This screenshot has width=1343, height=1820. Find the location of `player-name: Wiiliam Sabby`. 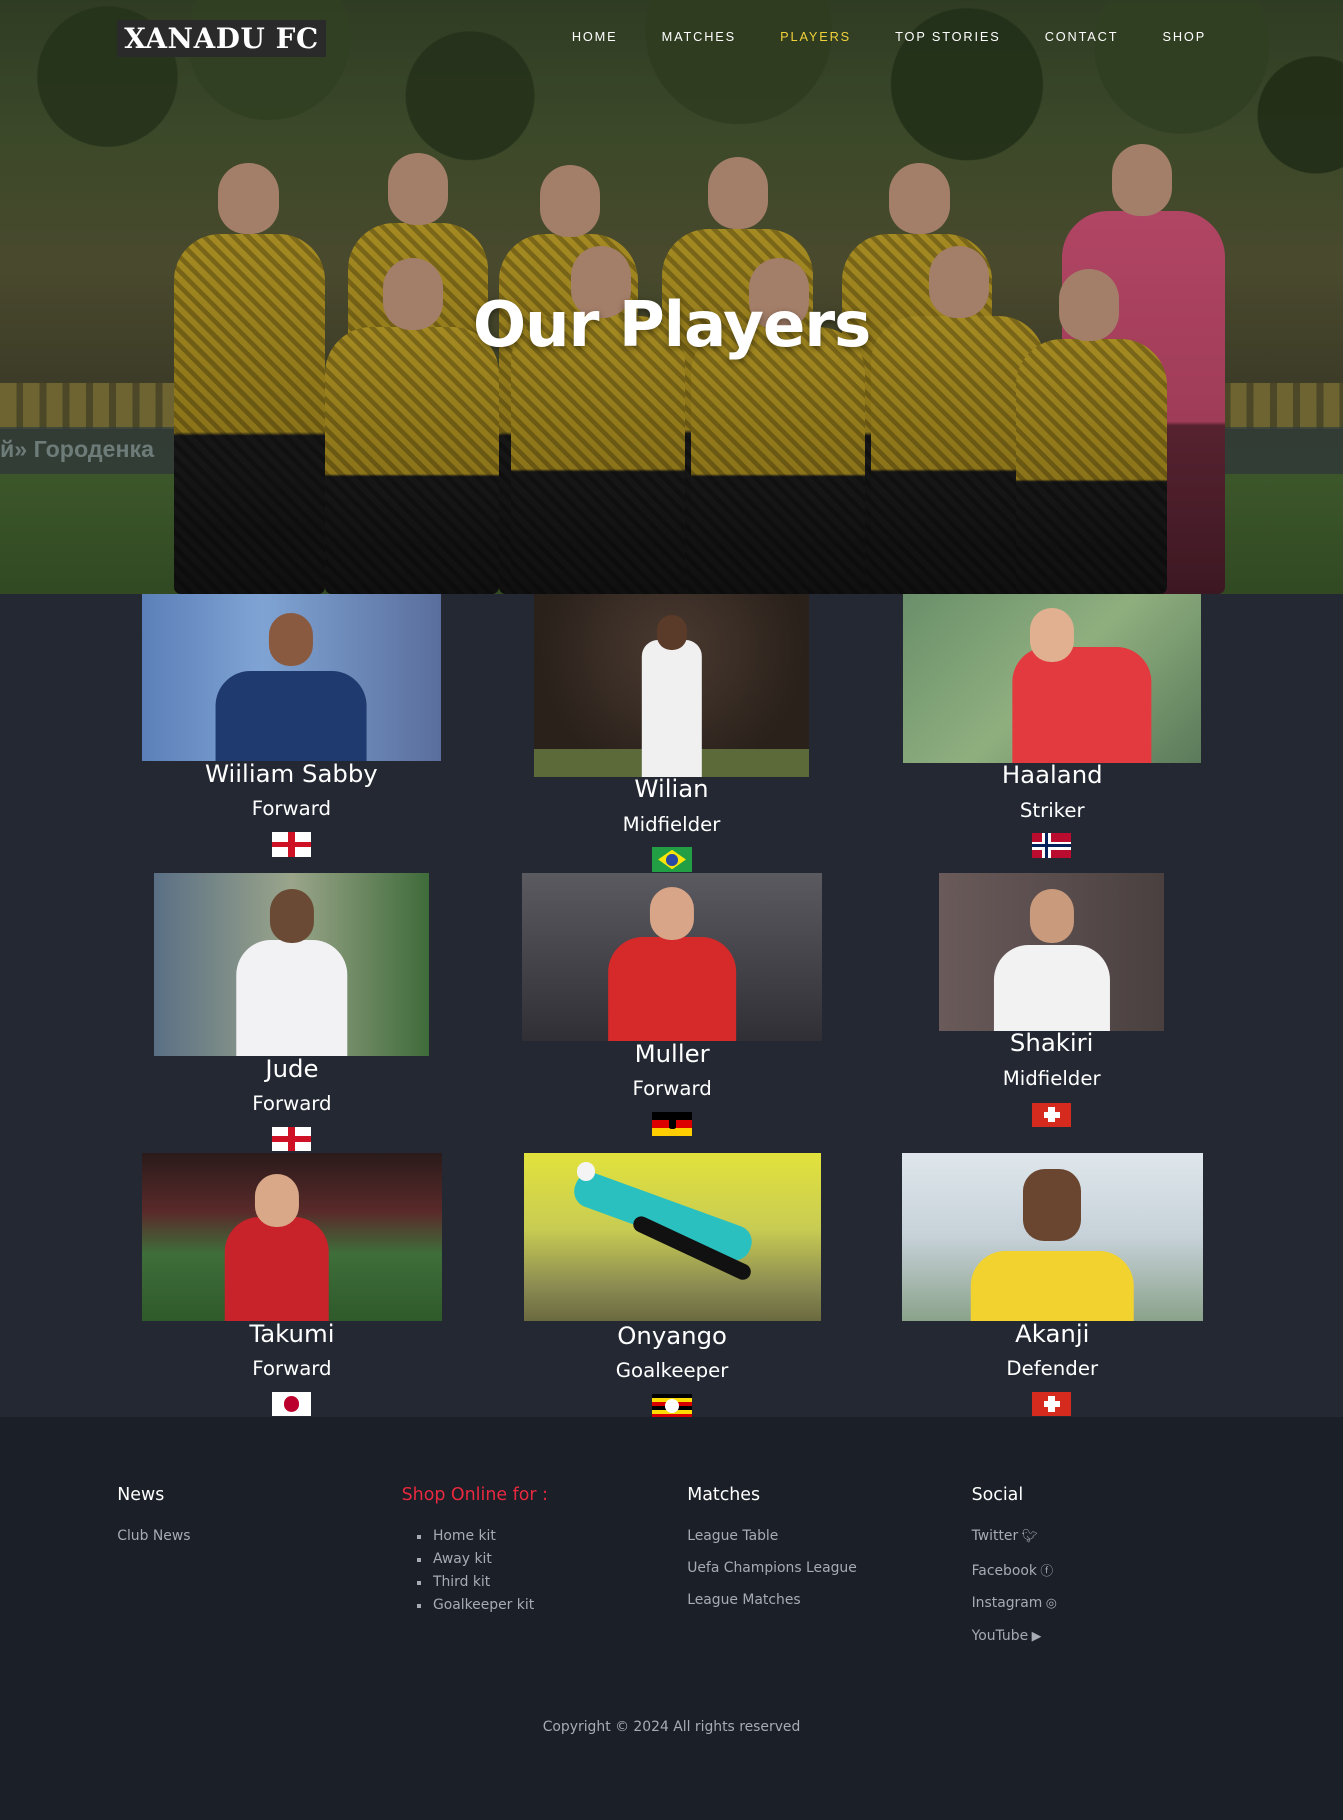

player-name: Wiiliam Sabby is located at coordinates (291, 774).